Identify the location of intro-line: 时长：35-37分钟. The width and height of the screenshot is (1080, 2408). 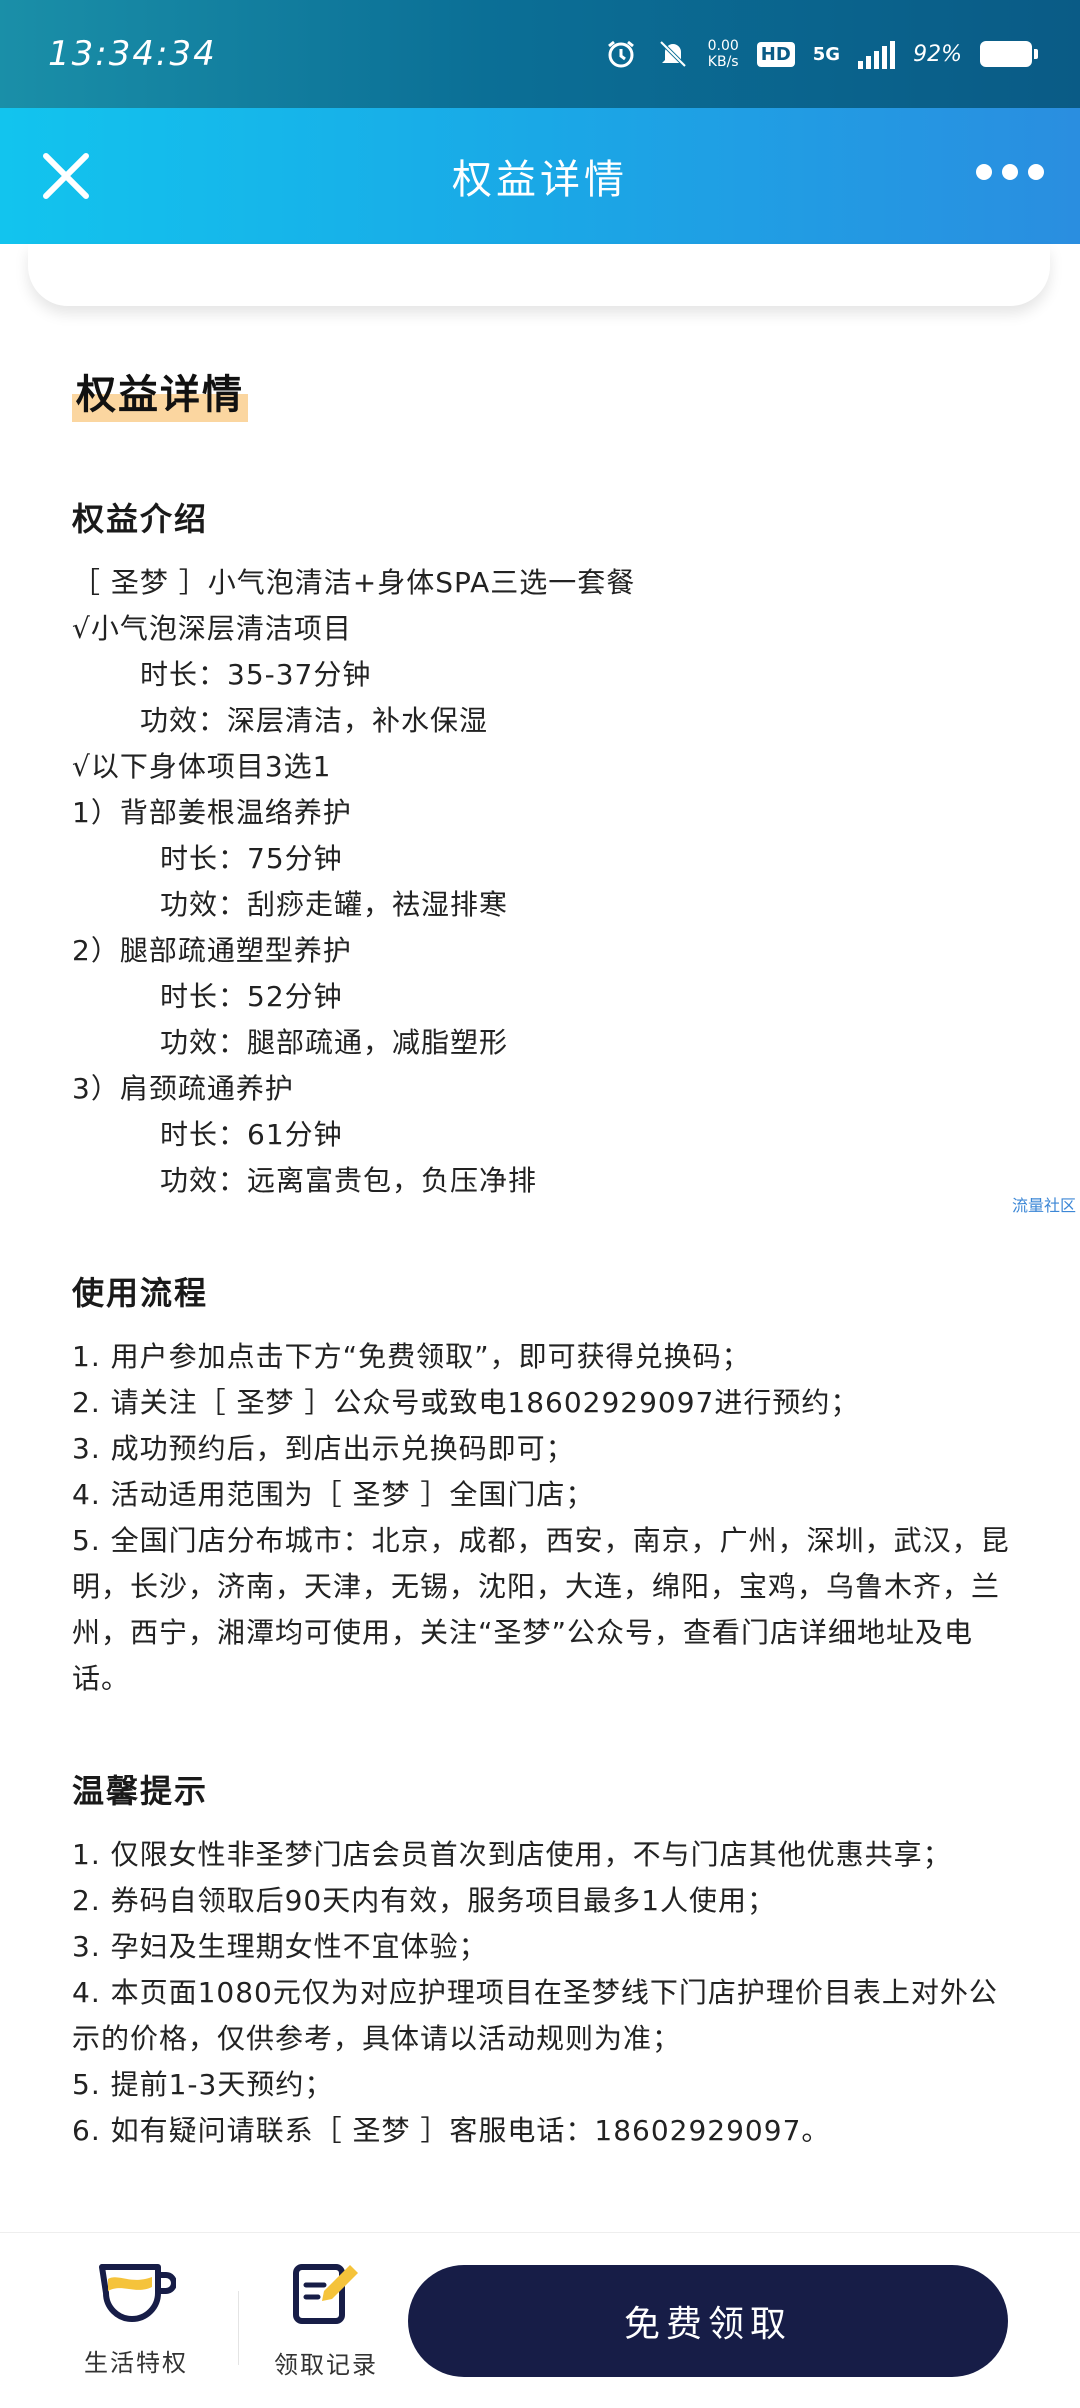
(256, 674).